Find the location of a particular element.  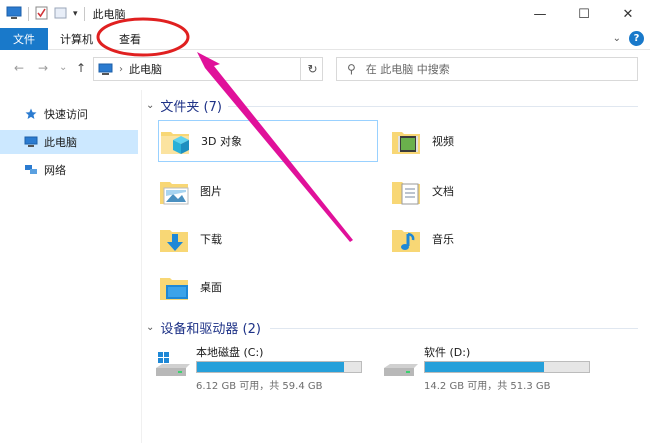

up-button: ↑ is located at coordinates (81, 68).